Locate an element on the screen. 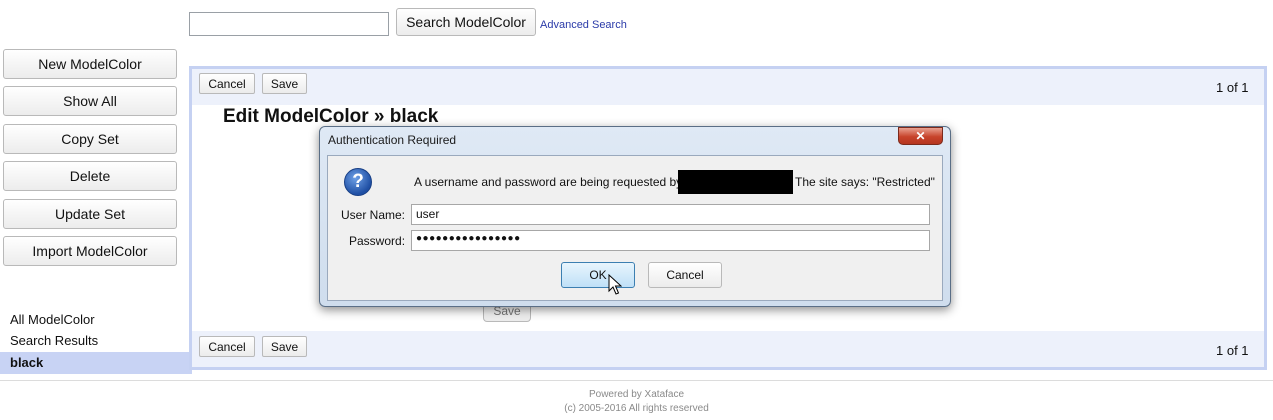 The width and height of the screenshot is (1273, 420). top-toolbar is located at coordinates (728, 87).